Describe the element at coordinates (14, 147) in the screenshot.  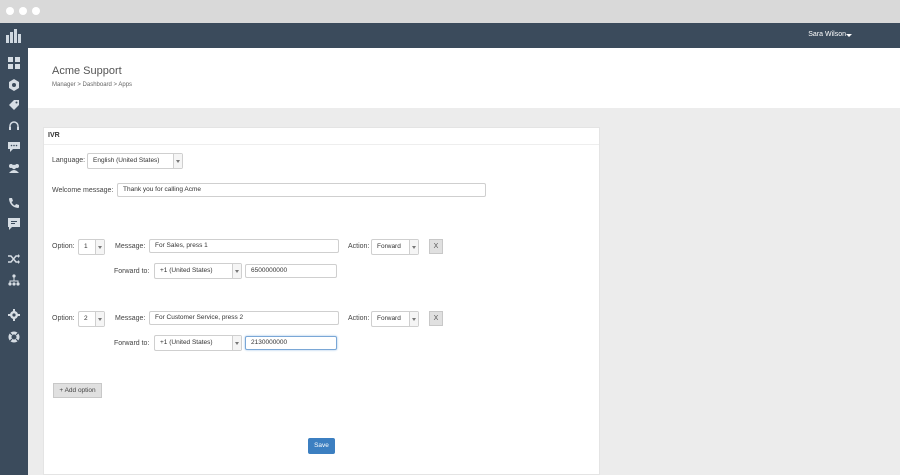
I see `chat-icon` at that location.